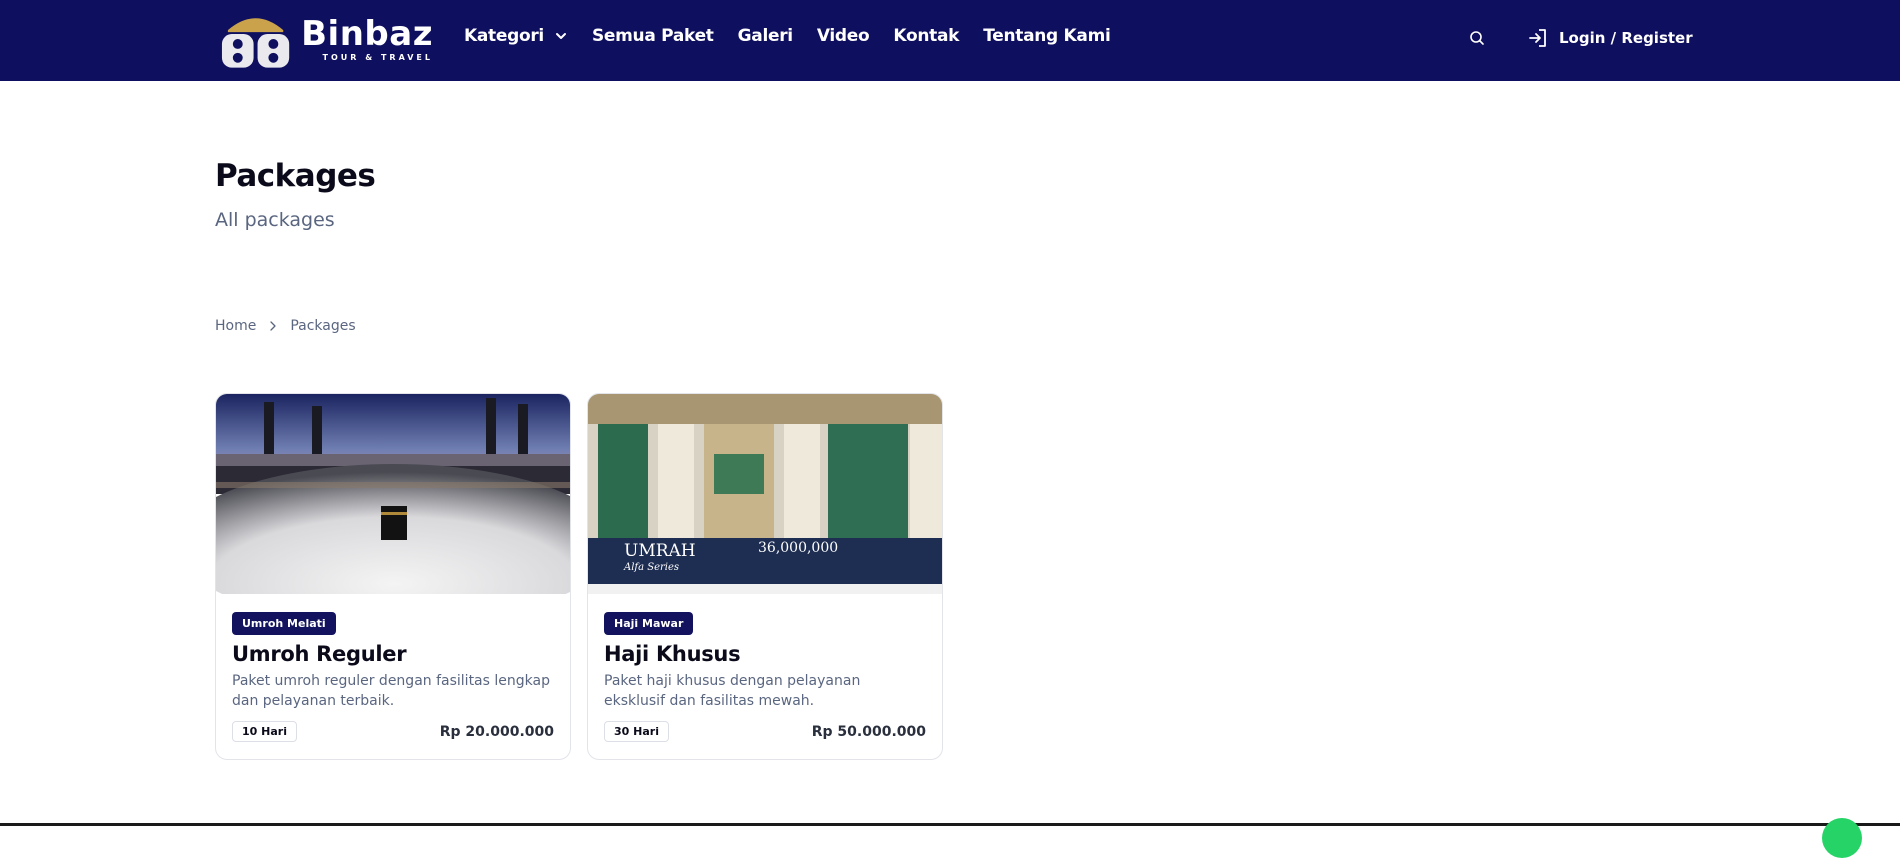 This screenshot has height=858, width=1900. Describe the element at coordinates (653, 36) in the screenshot. I see `nav-item-semua-paket: Semua Paket` at that location.